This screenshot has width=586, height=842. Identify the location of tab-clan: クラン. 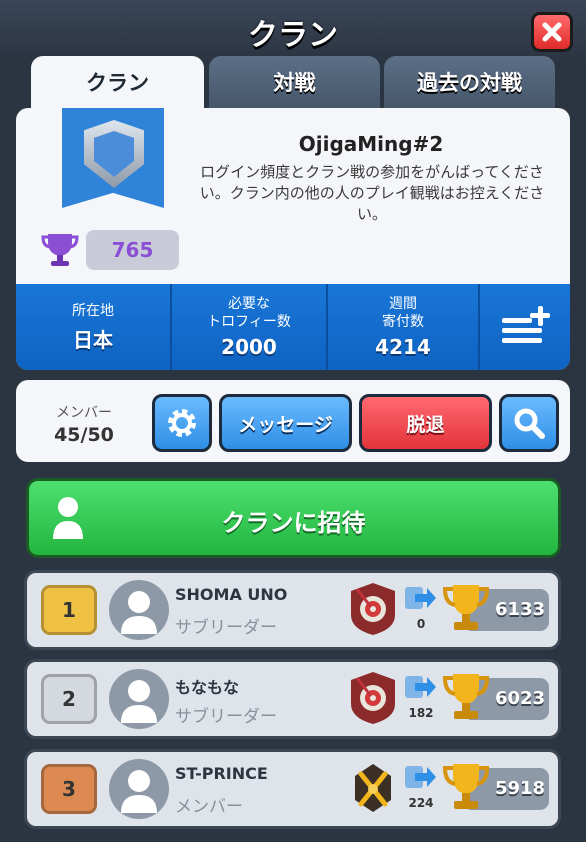
(117, 82).